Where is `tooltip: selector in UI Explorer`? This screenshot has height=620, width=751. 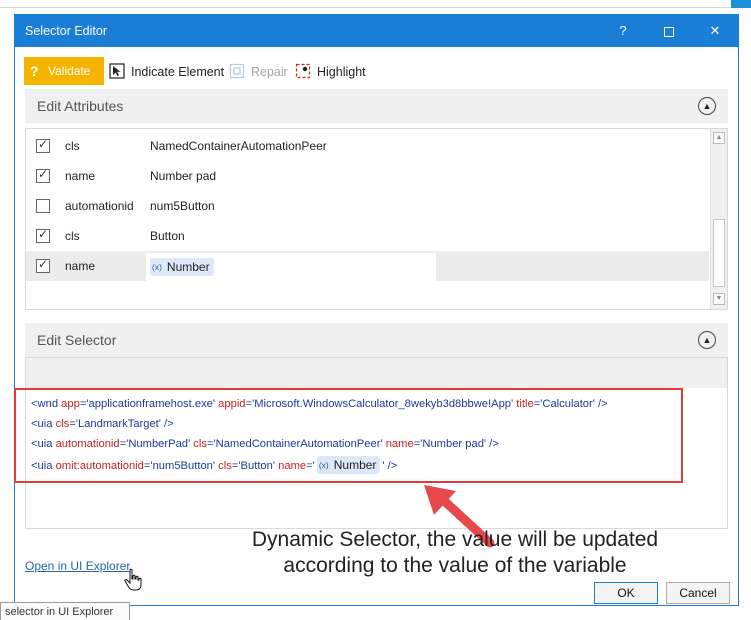
tooltip: selector in UI Explorer is located at coordinates (65, 611).